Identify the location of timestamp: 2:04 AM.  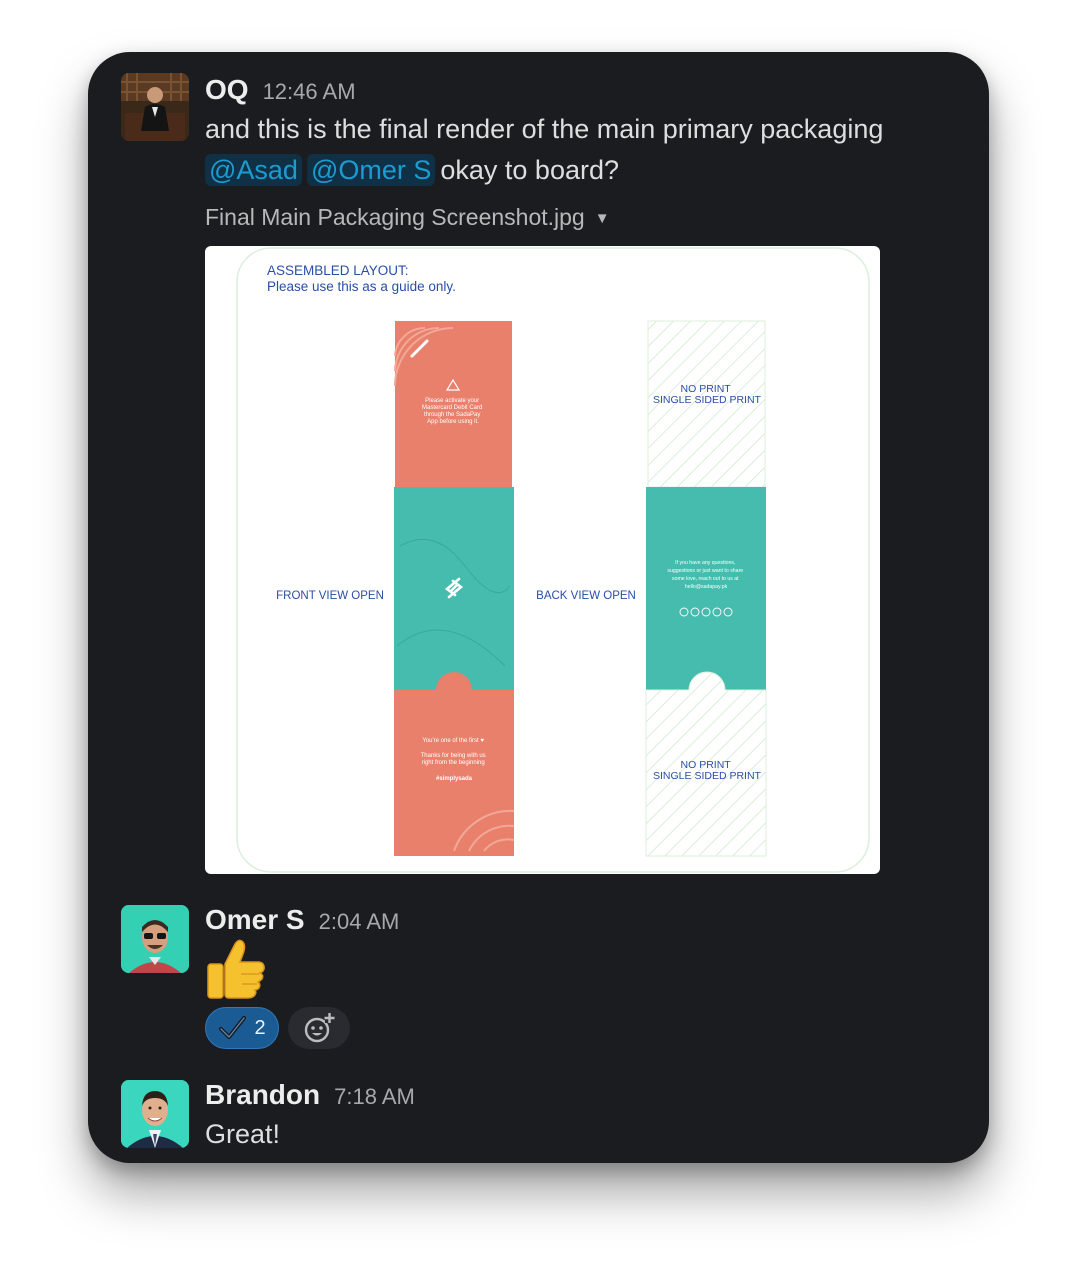
(359, 922).